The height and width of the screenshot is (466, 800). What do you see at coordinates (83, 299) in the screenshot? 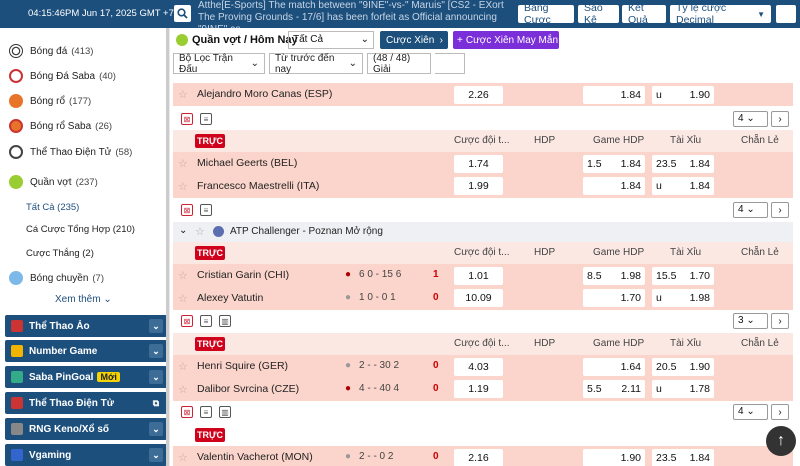
I see `see-more-link: Xem thêm ⌄` at bounding box center [83, 299].